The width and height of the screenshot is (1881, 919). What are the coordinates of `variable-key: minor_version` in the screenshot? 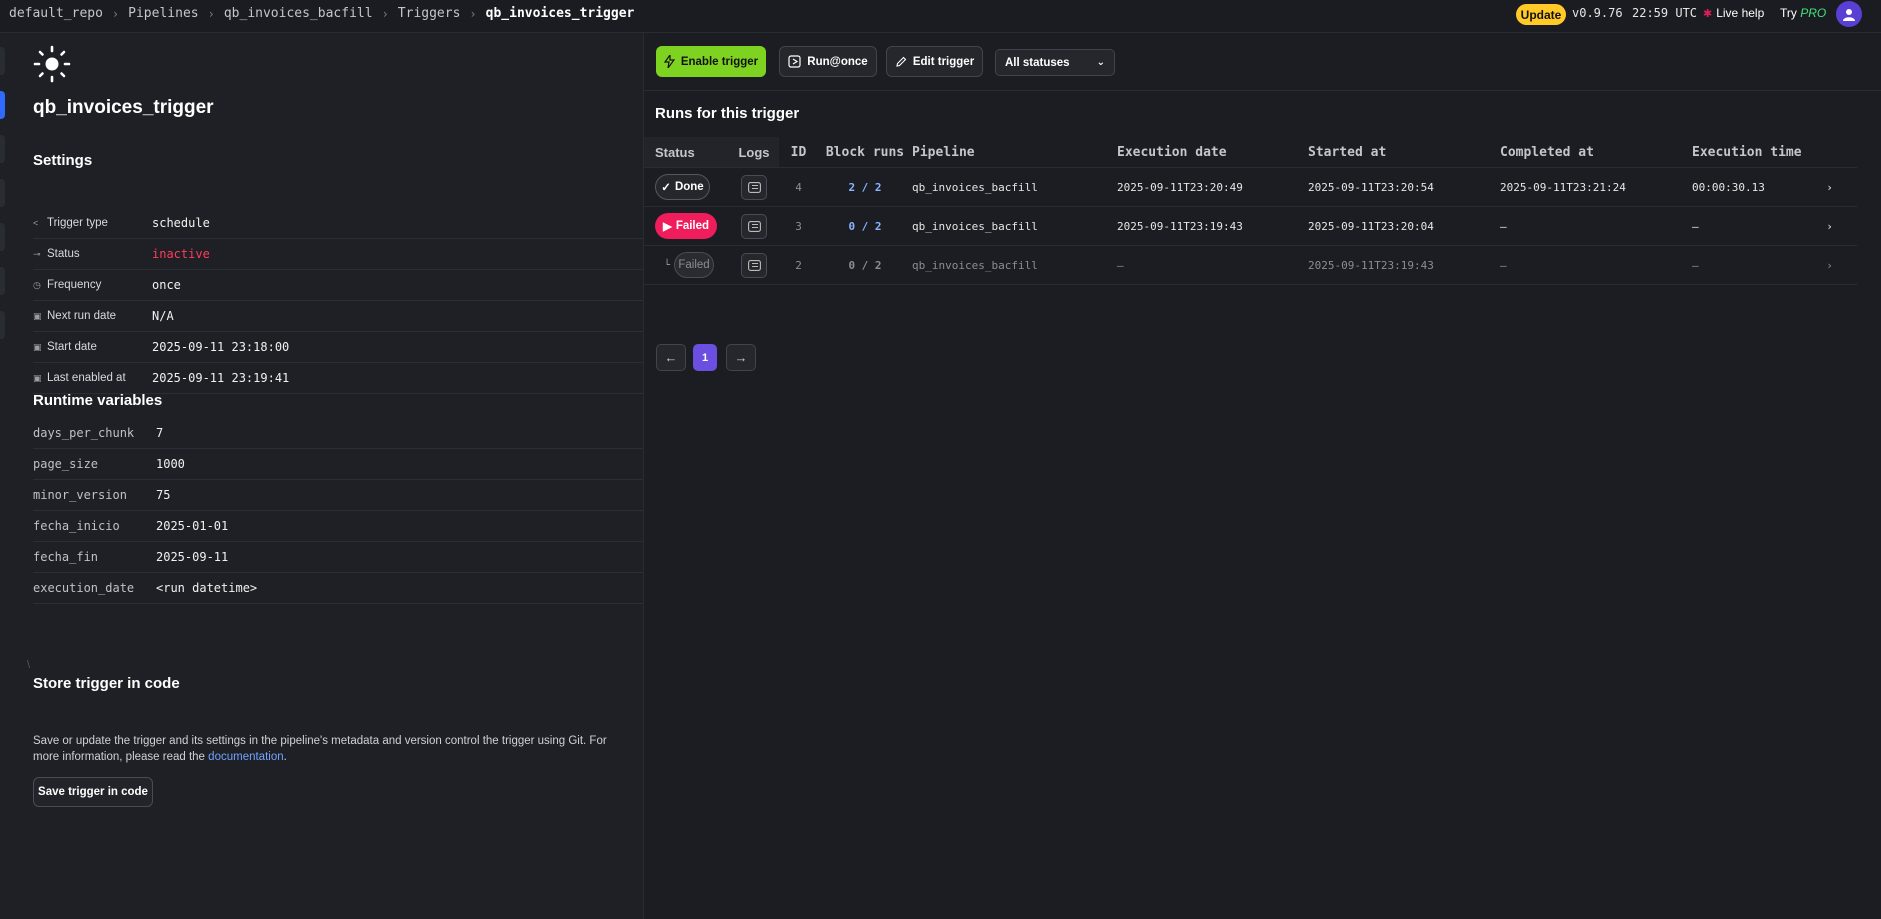 It's located at (80, 495).